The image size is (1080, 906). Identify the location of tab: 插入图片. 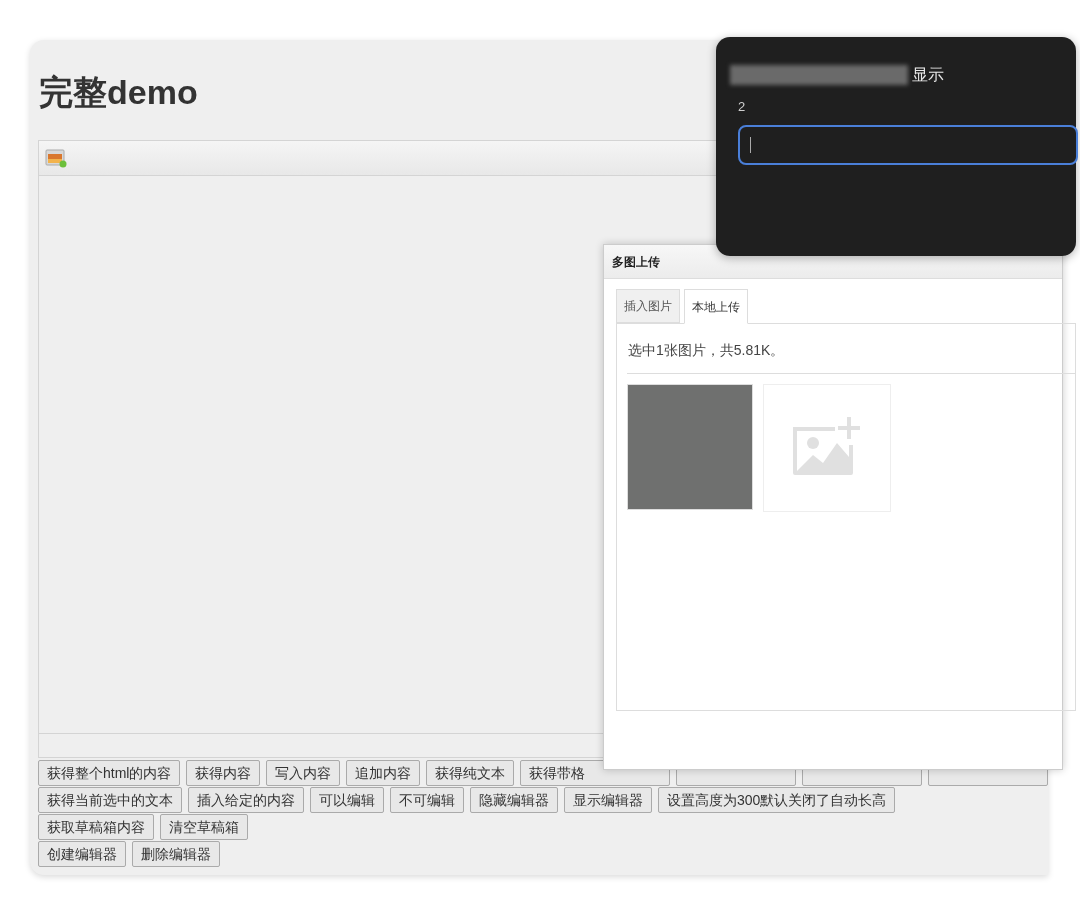
(648, 306).